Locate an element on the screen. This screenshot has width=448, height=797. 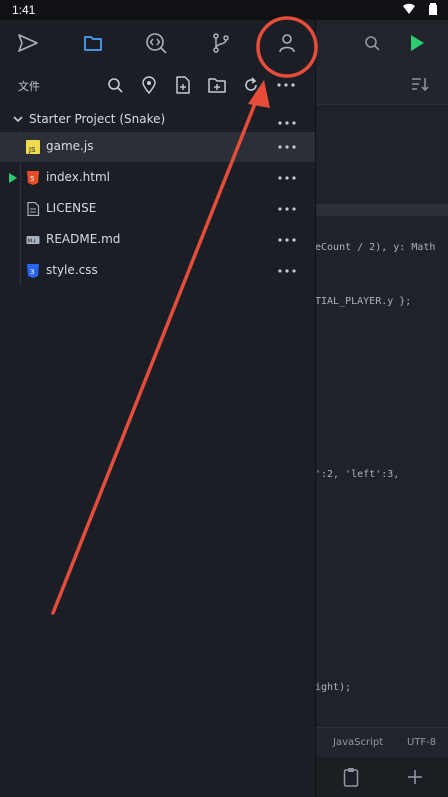
battery-icon is located at coordinates (433, 9).